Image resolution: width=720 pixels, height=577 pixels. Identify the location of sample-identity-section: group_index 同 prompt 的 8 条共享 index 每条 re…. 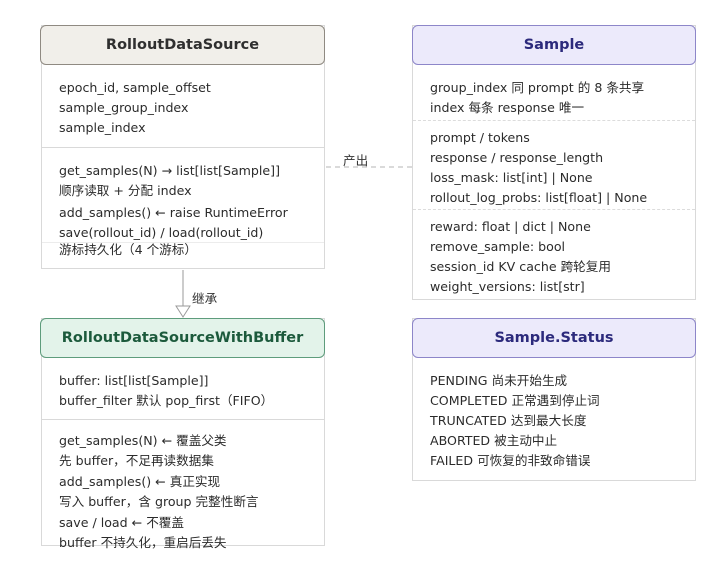
(554, 98).